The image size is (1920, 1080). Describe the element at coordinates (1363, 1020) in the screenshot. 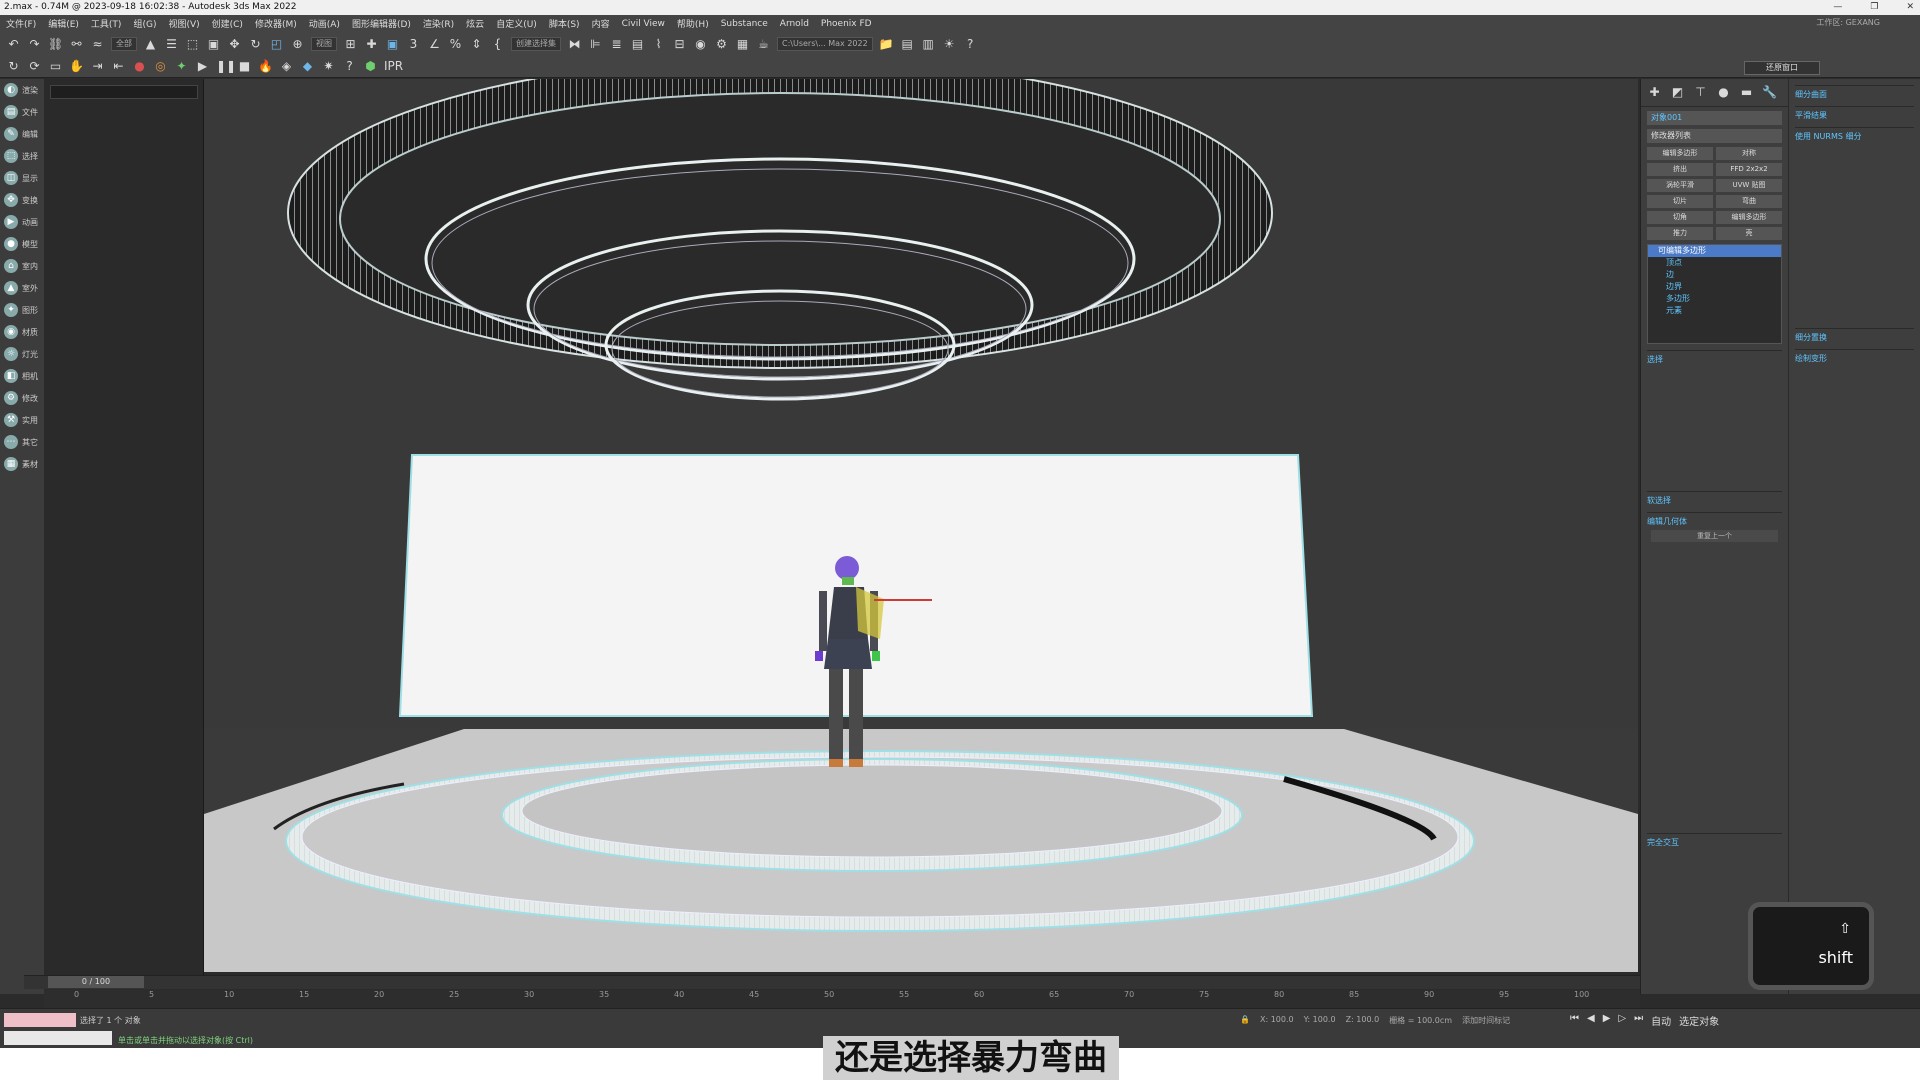

I see `coord-z: Z: 100.0` at that location.